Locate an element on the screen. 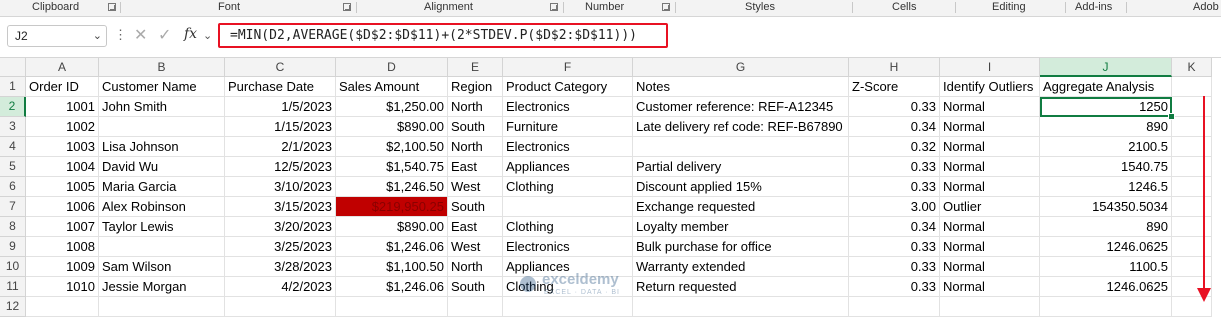 This screenshot has width=1221, height=317. clipboard-launcher-icon is located at coordinates (112, 7).